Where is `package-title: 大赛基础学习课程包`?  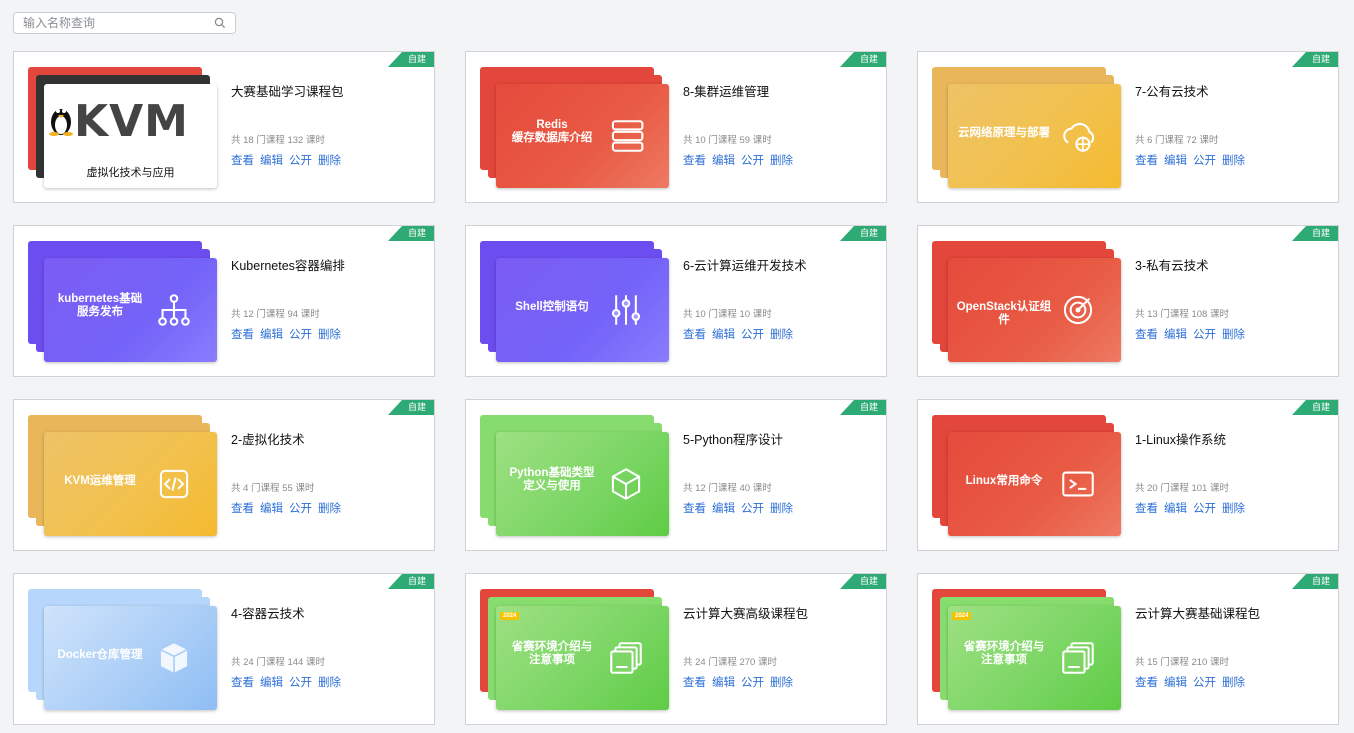
package-title: 大赛基础学习课程包 is located at coordinates (287, 90).